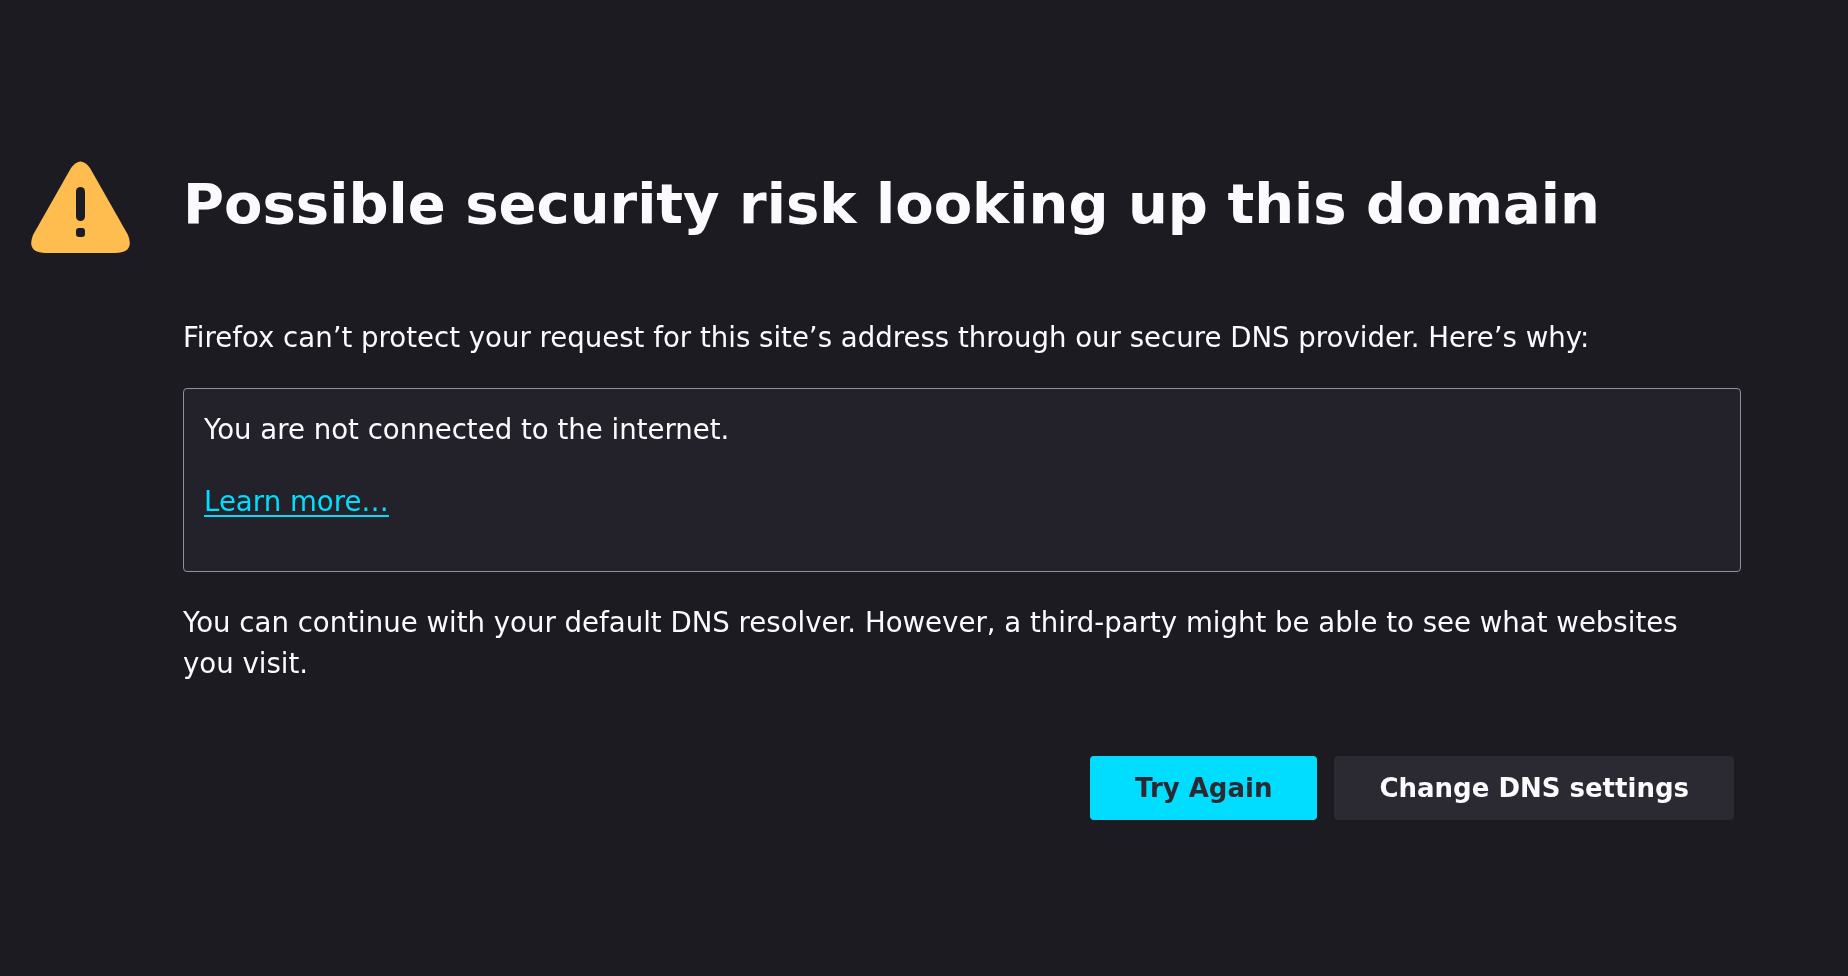  What do you see at coordinates (892, 204) in the screenshot?
I see `page-title: Possible security risk looking up this domain` at bounding box center [892, 204].